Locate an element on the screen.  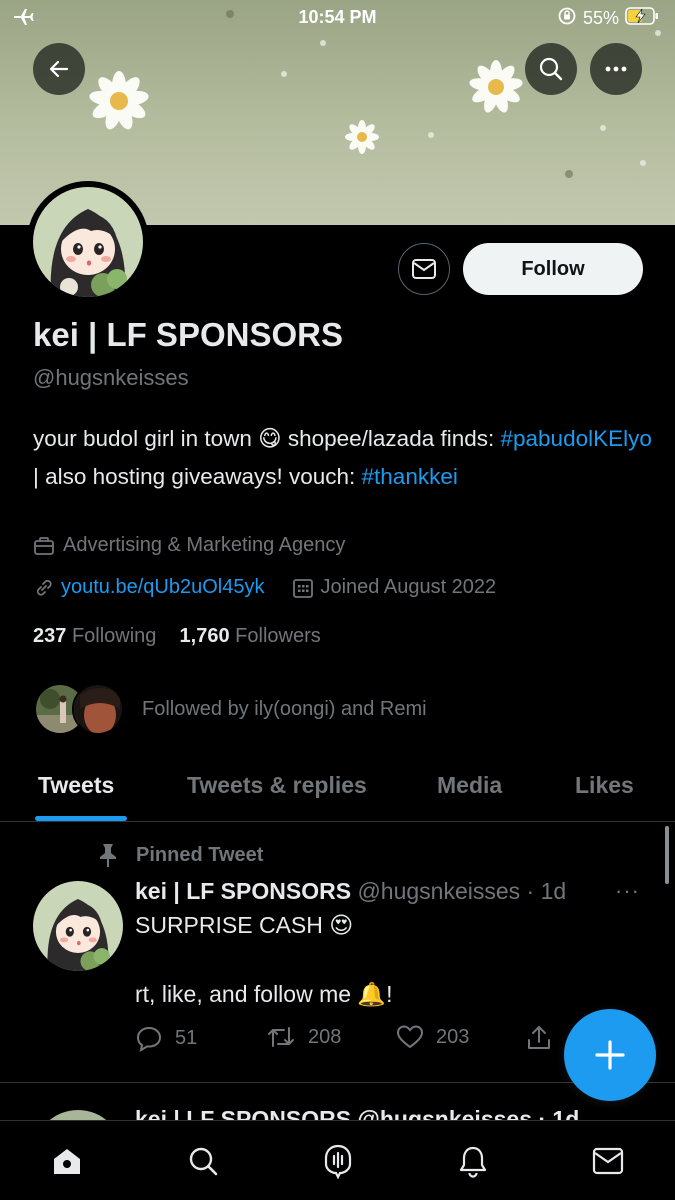
profile-meta: youtu.be/qUb2uOl45yk Joined August 2022 is located at coordinates (264, 587).